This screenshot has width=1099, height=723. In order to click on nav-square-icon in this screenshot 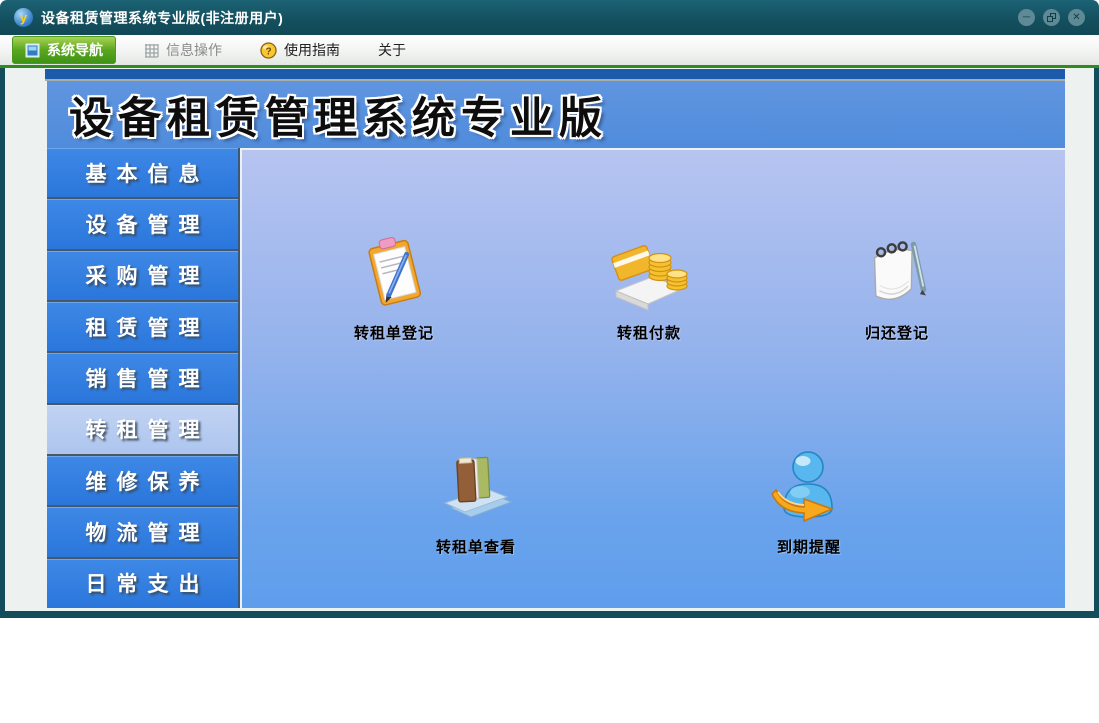, I will do `click(32, 50)`.